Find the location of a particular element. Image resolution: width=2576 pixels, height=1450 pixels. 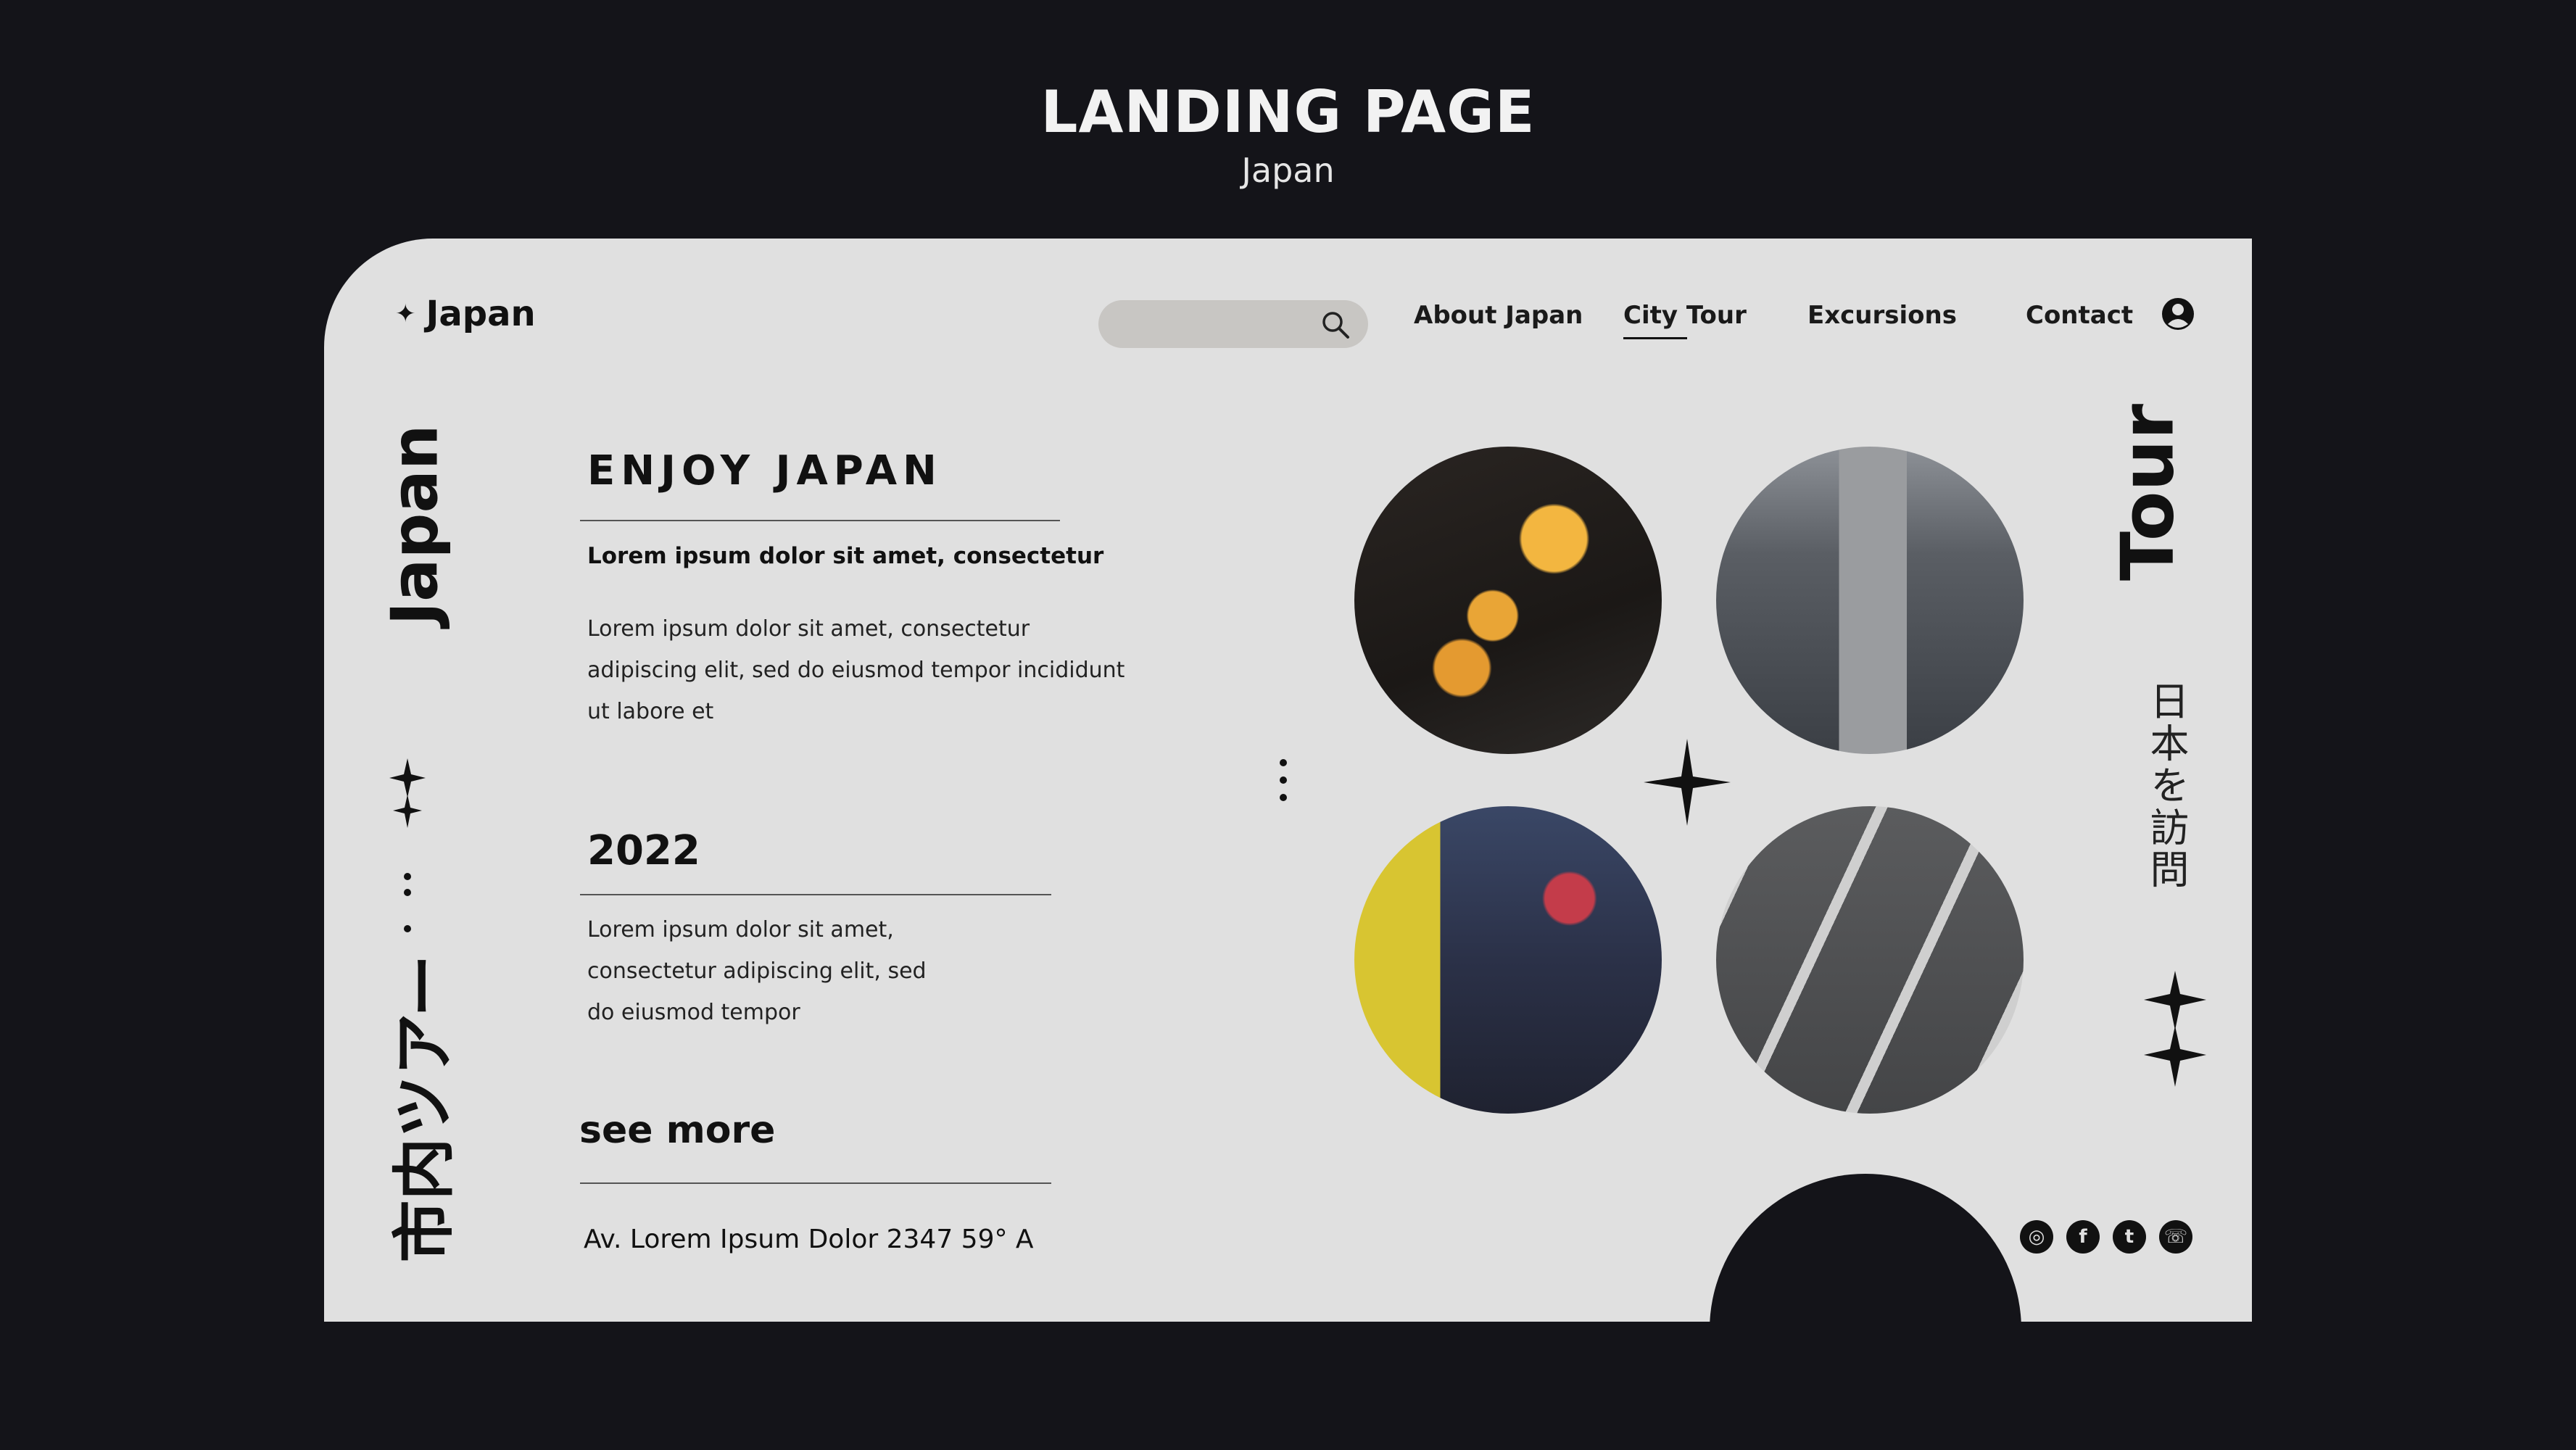

night-street-photo is located at coordinates (1508, 960).